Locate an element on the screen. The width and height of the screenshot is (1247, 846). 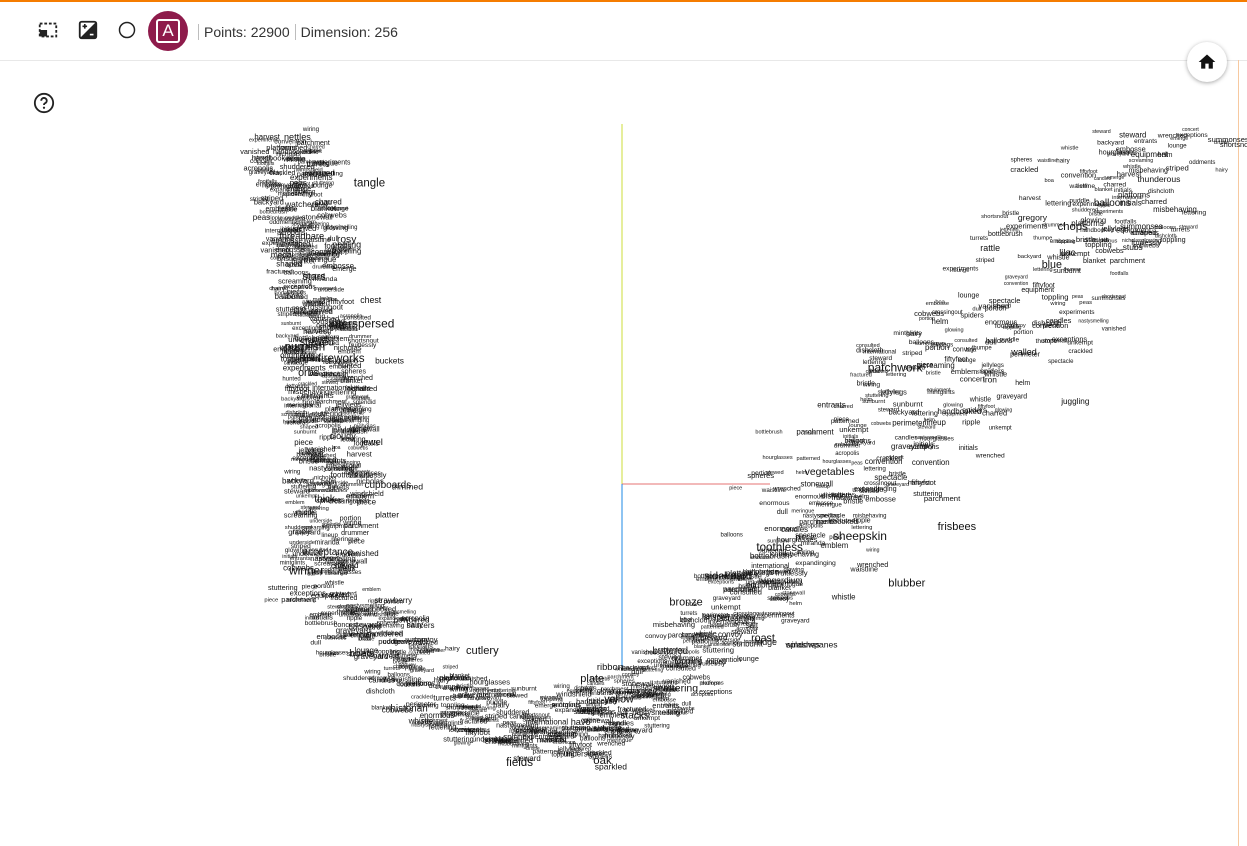
point-label-large: scattering is located at coordinates (676, 689).